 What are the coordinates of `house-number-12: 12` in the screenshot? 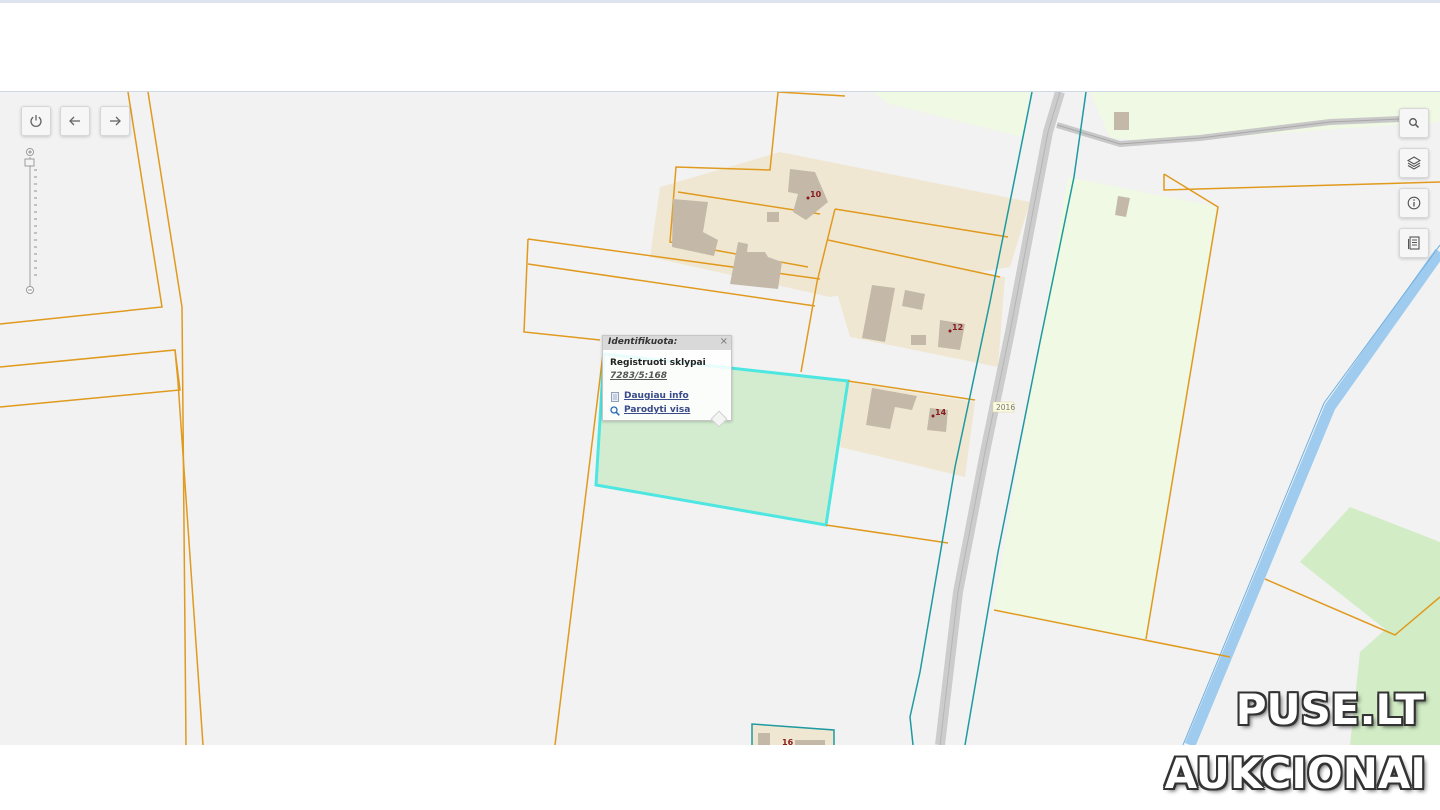 It's located at (957, 327).